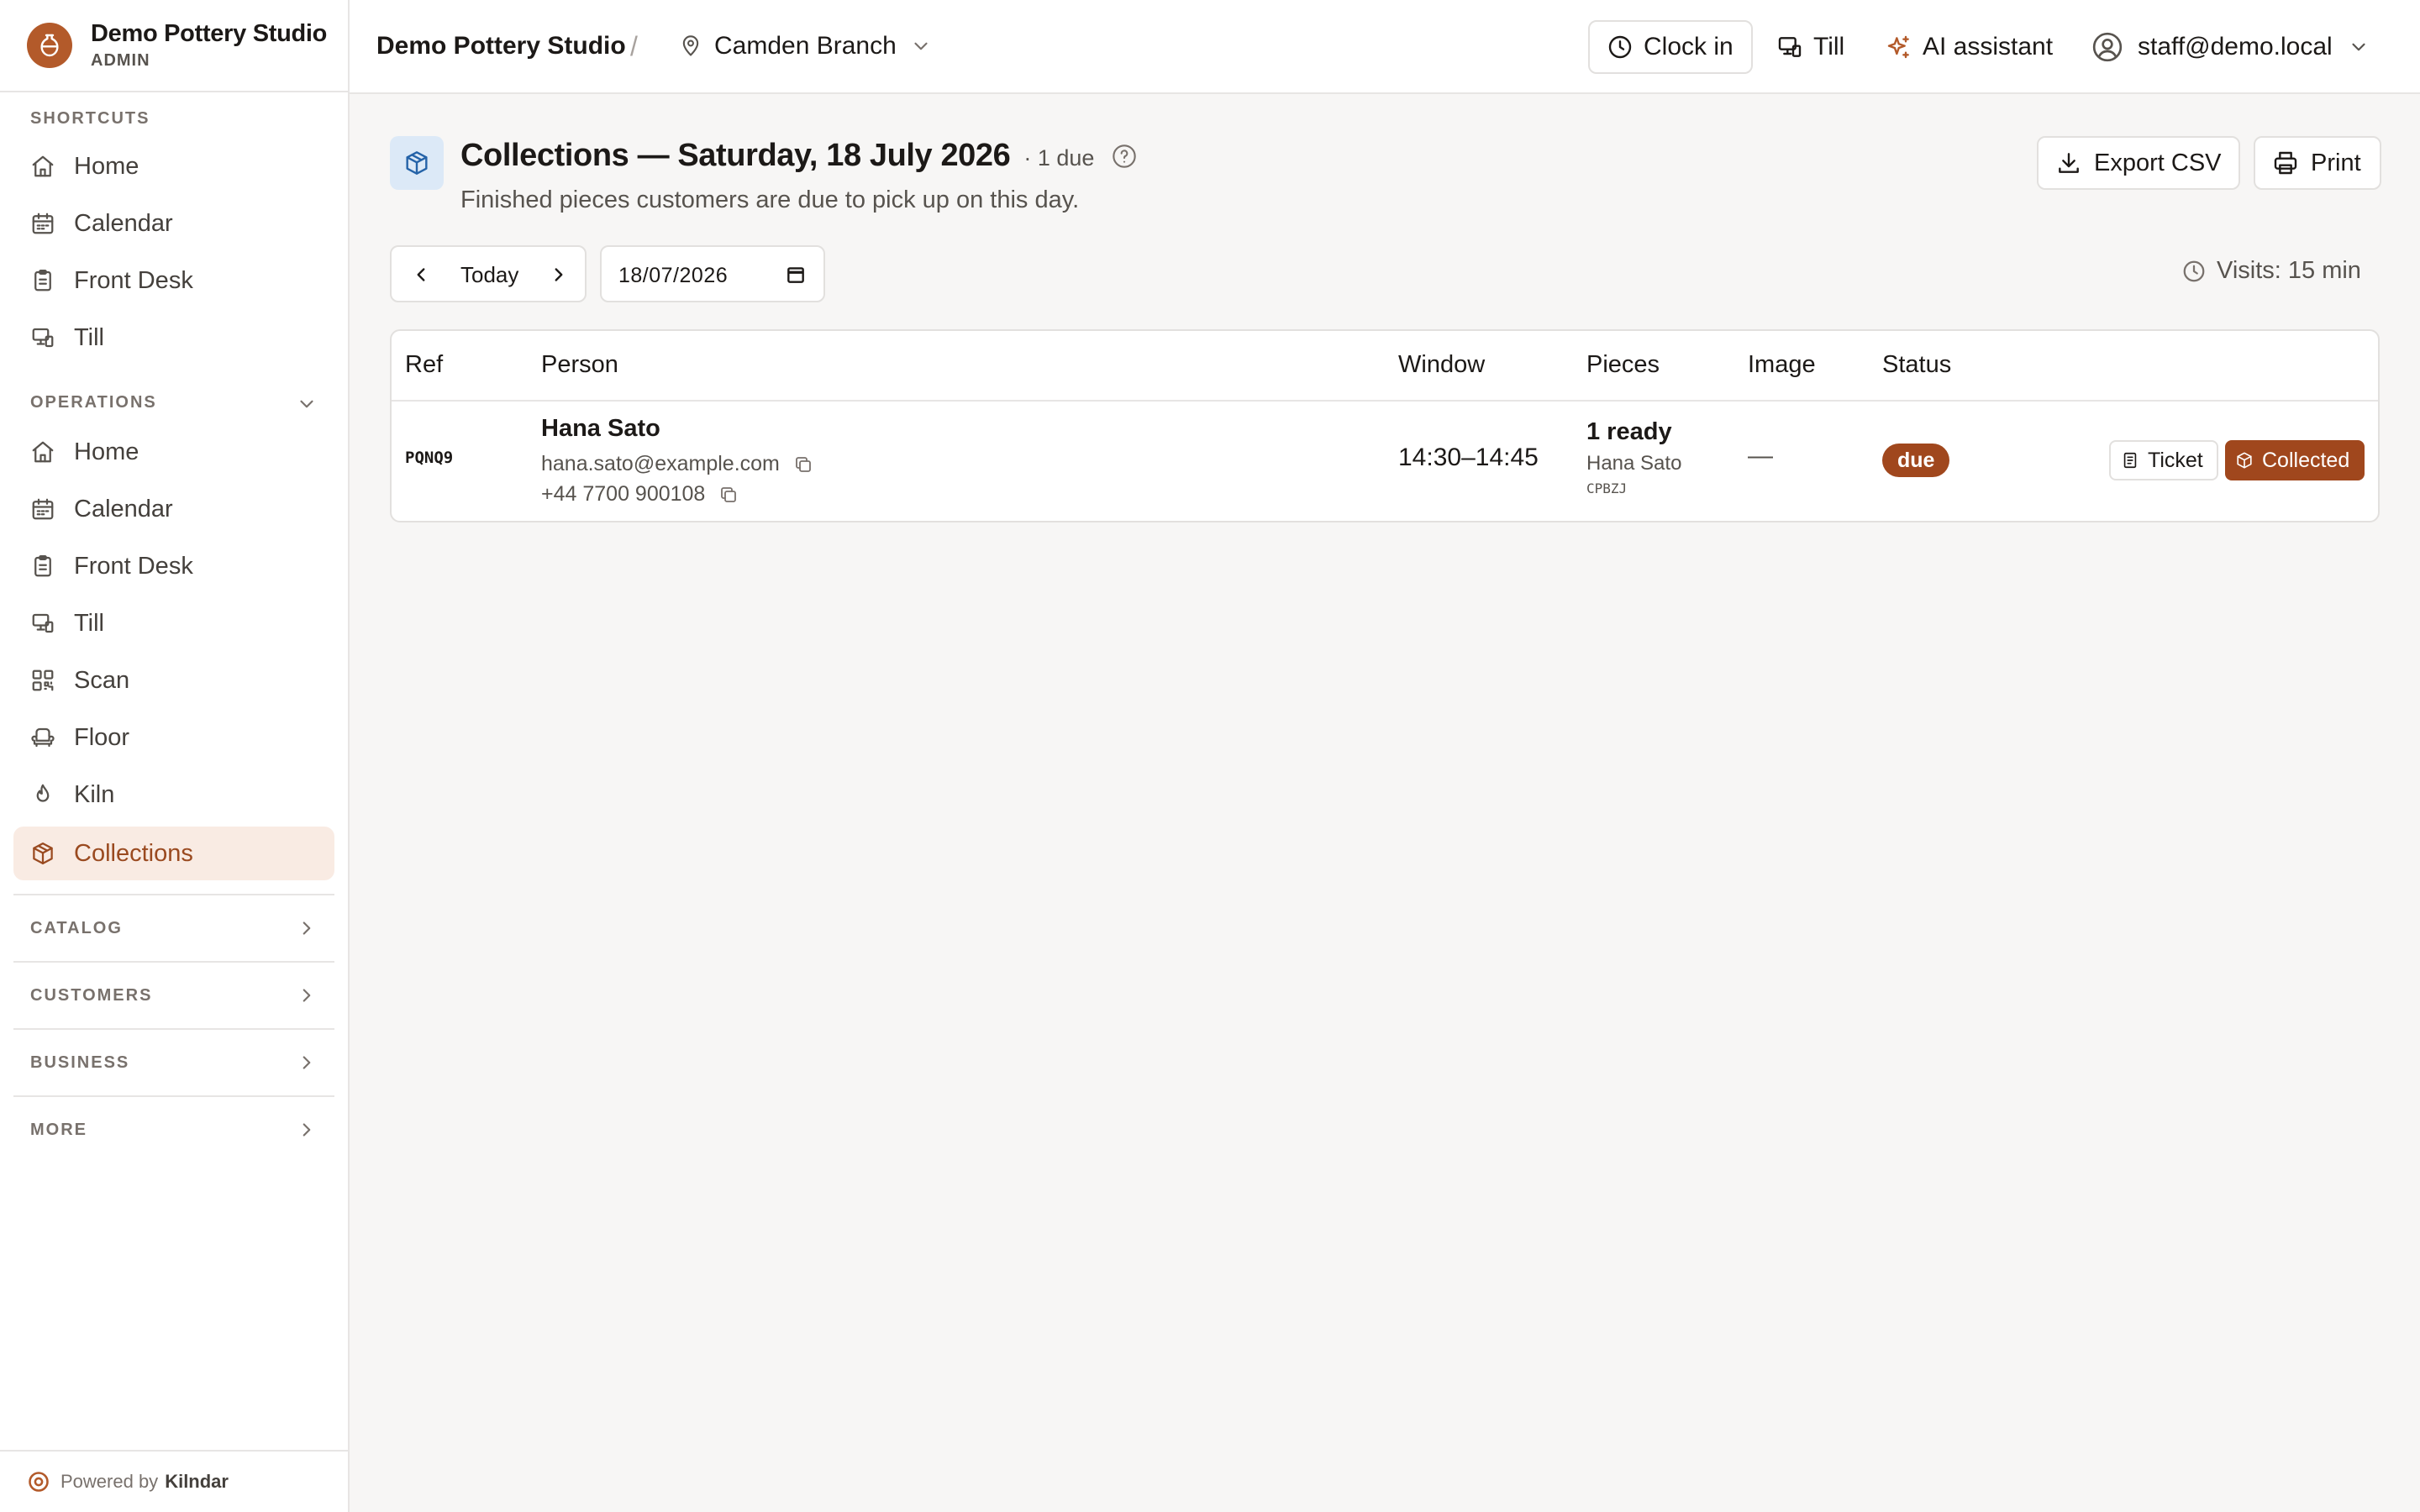  I want to click on nav-label: Calendar, so click(124, 223).